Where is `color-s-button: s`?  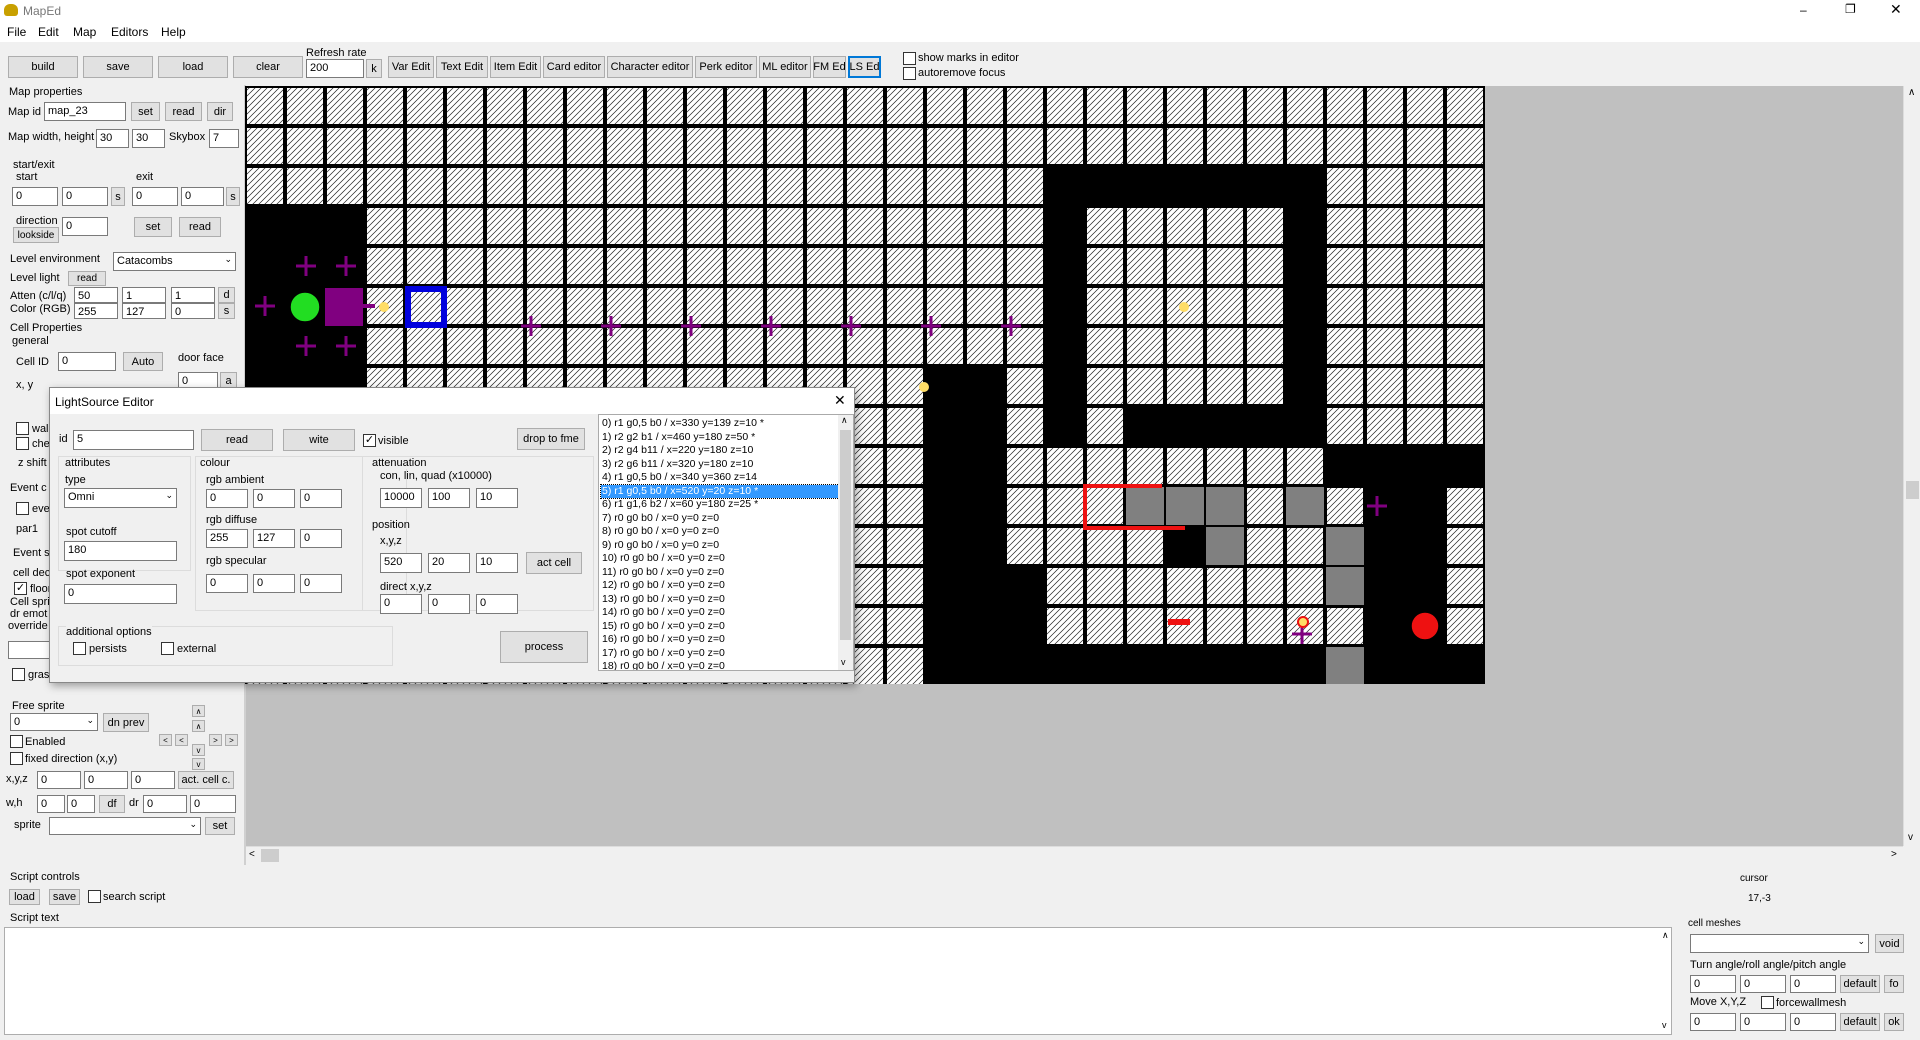 color-s-button: s is located at coordinates (226, 311).